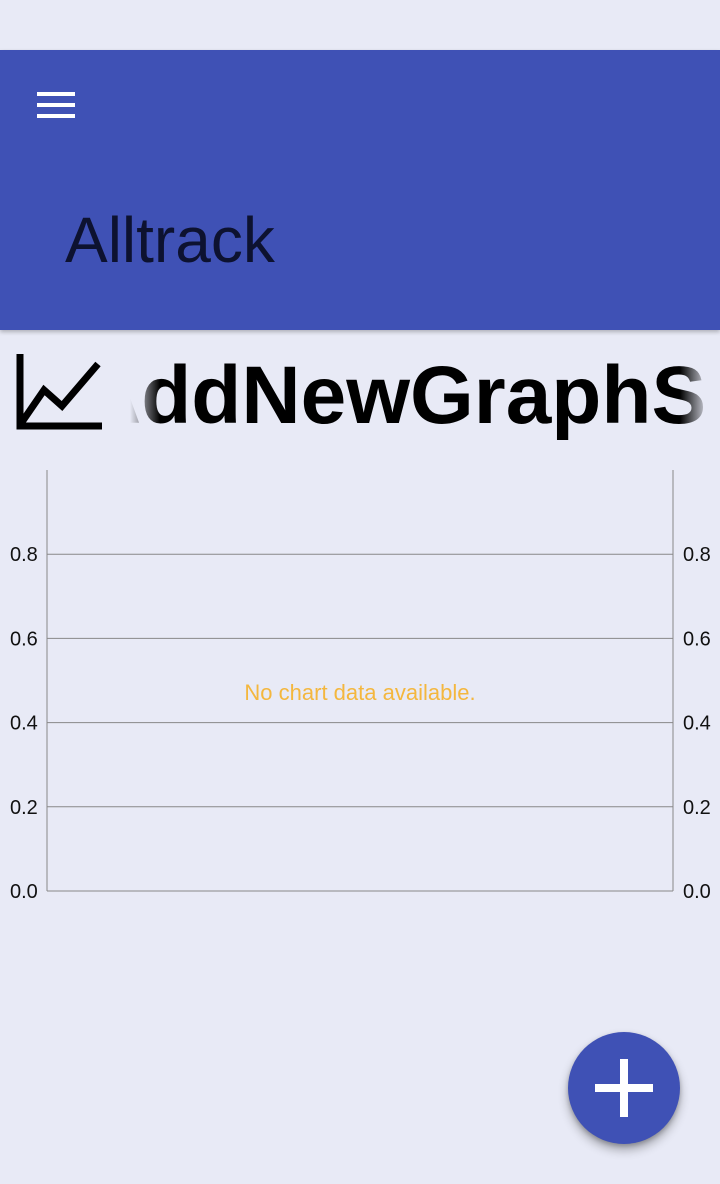  I want to click on status-bar, so click(360, 25).